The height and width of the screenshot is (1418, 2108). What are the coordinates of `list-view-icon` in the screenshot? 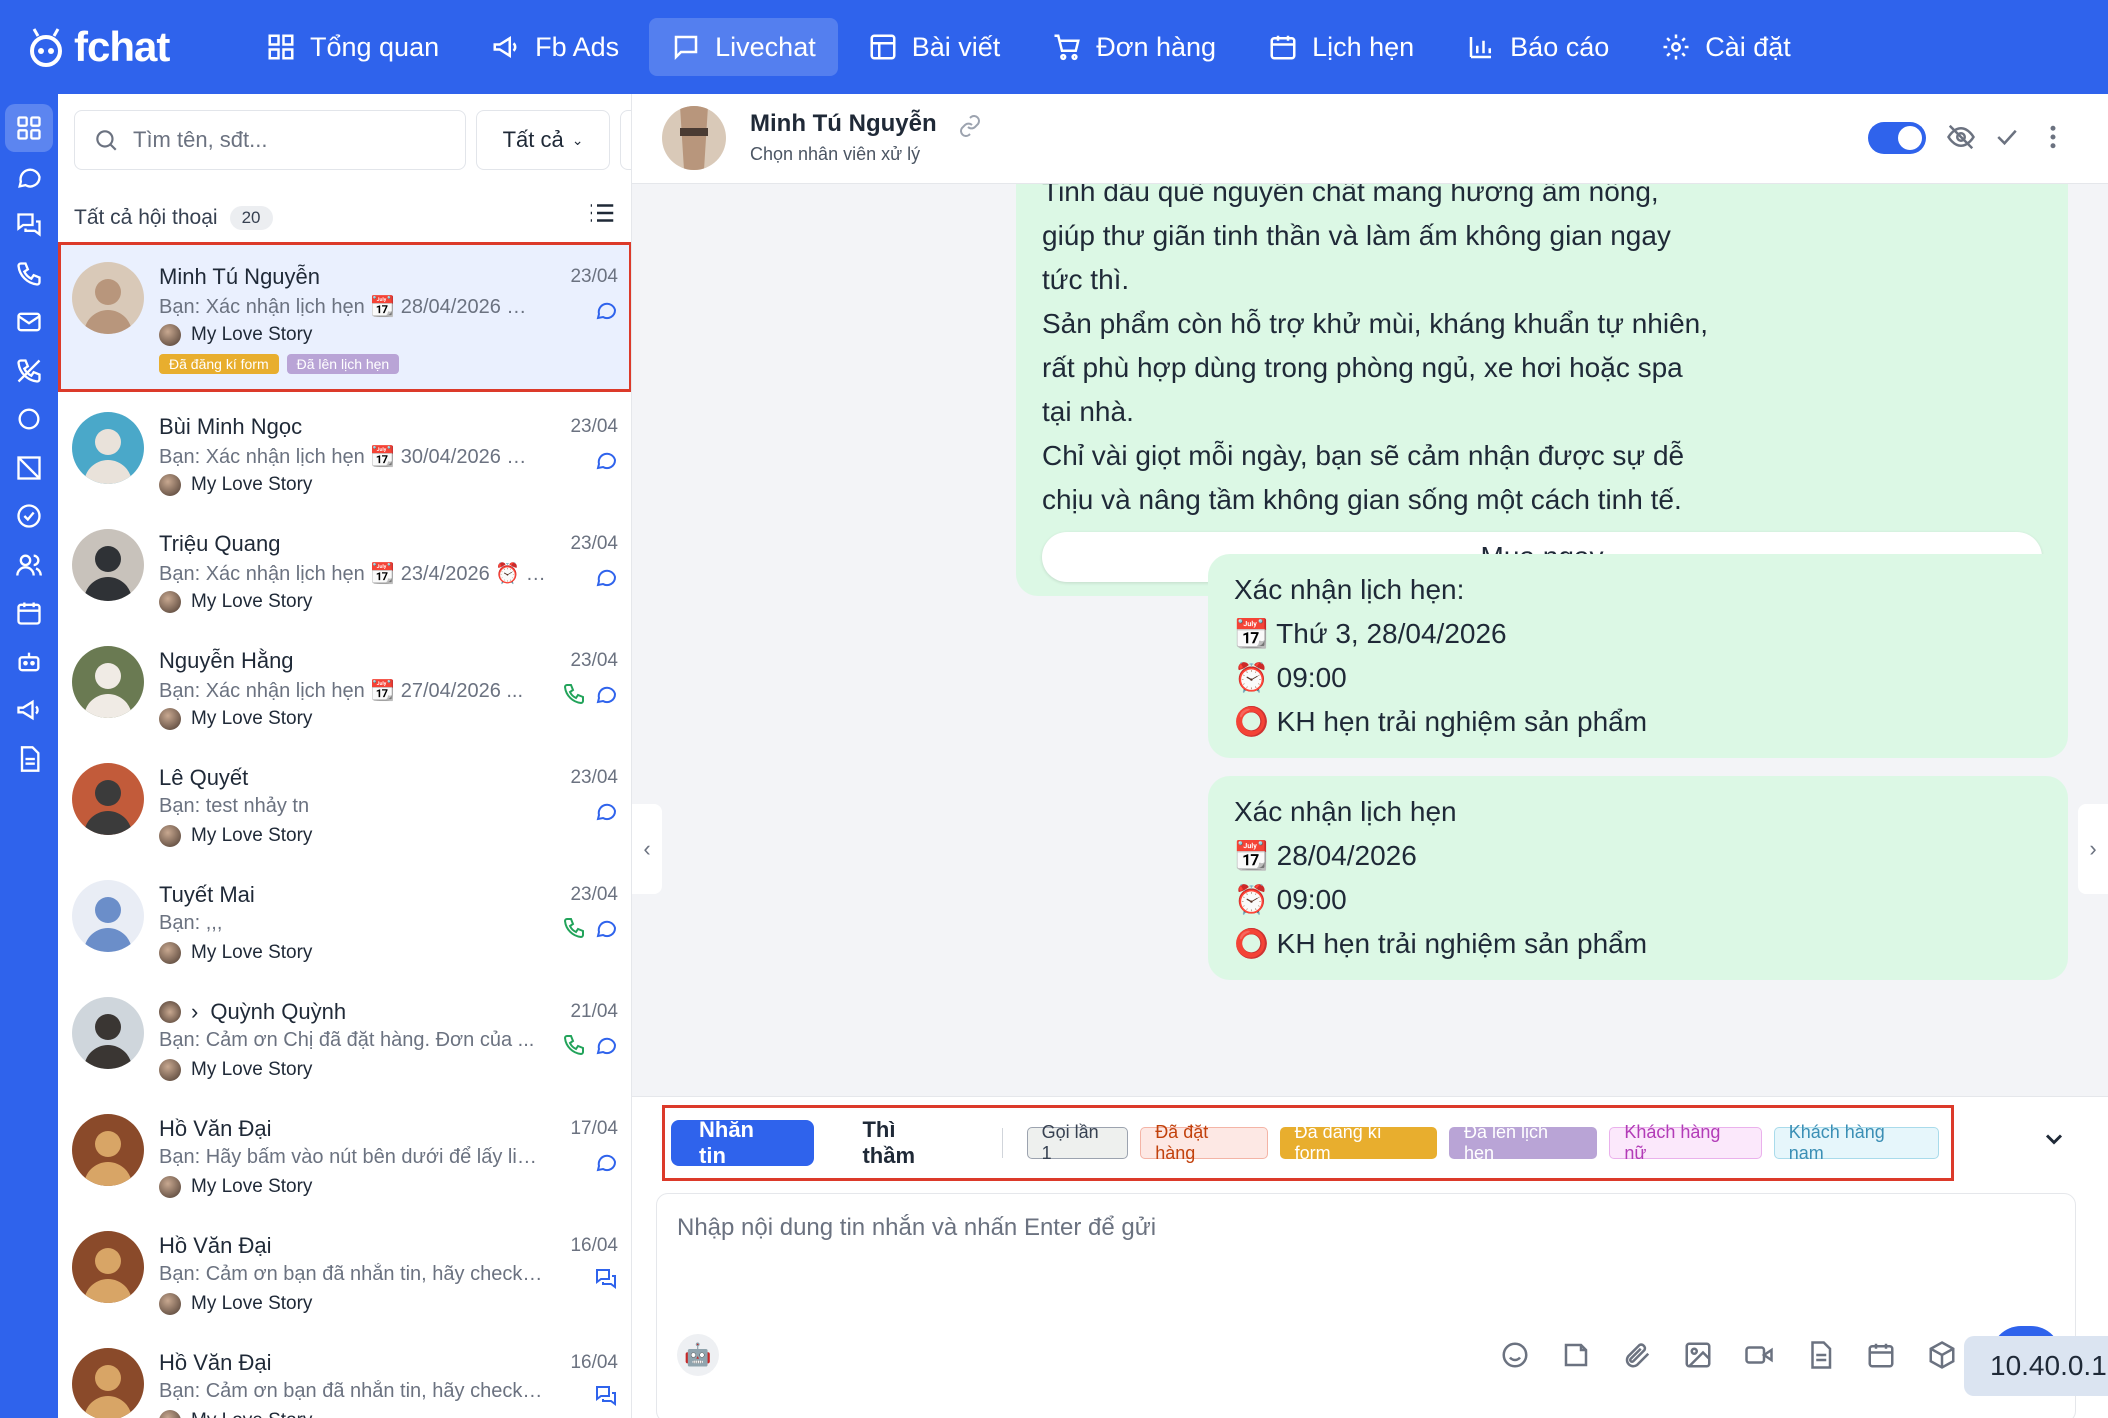 It's located at (602, 213).